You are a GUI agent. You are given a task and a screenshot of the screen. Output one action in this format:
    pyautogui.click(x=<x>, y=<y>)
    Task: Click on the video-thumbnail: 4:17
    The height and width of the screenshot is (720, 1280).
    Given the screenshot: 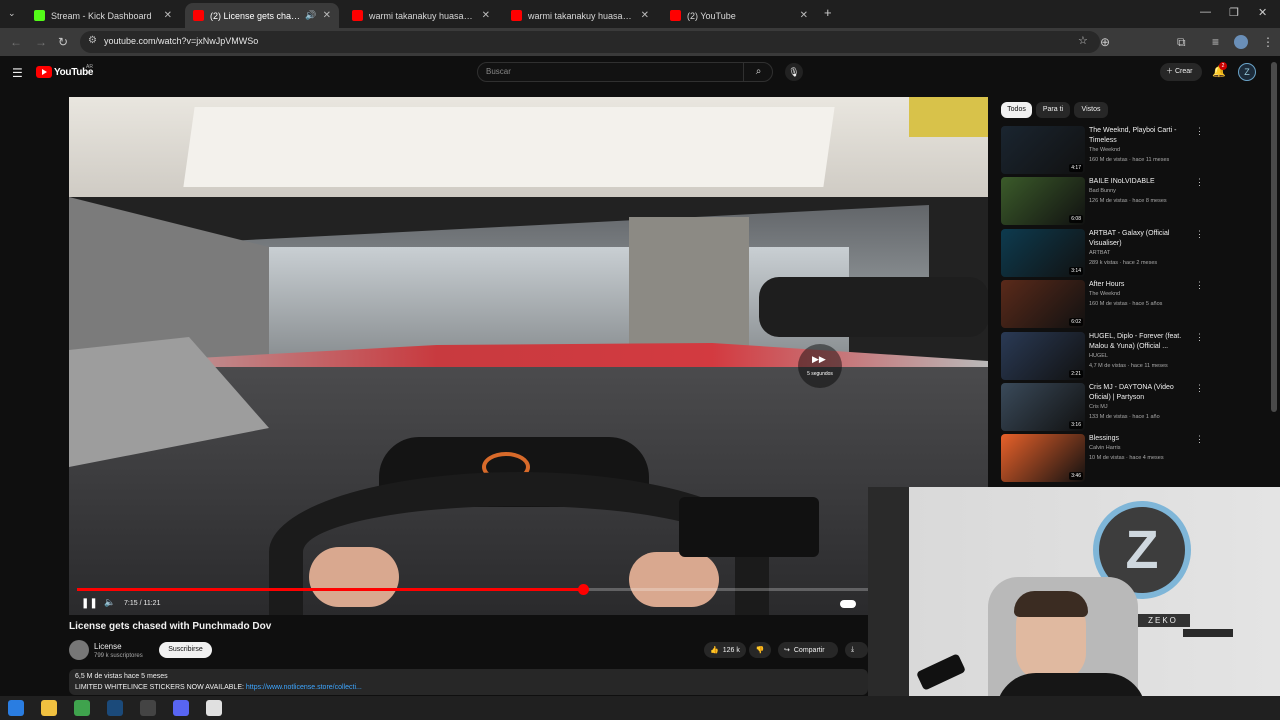 What is the action you would take?
    pyautogui.click(x=1043, y=150)
    